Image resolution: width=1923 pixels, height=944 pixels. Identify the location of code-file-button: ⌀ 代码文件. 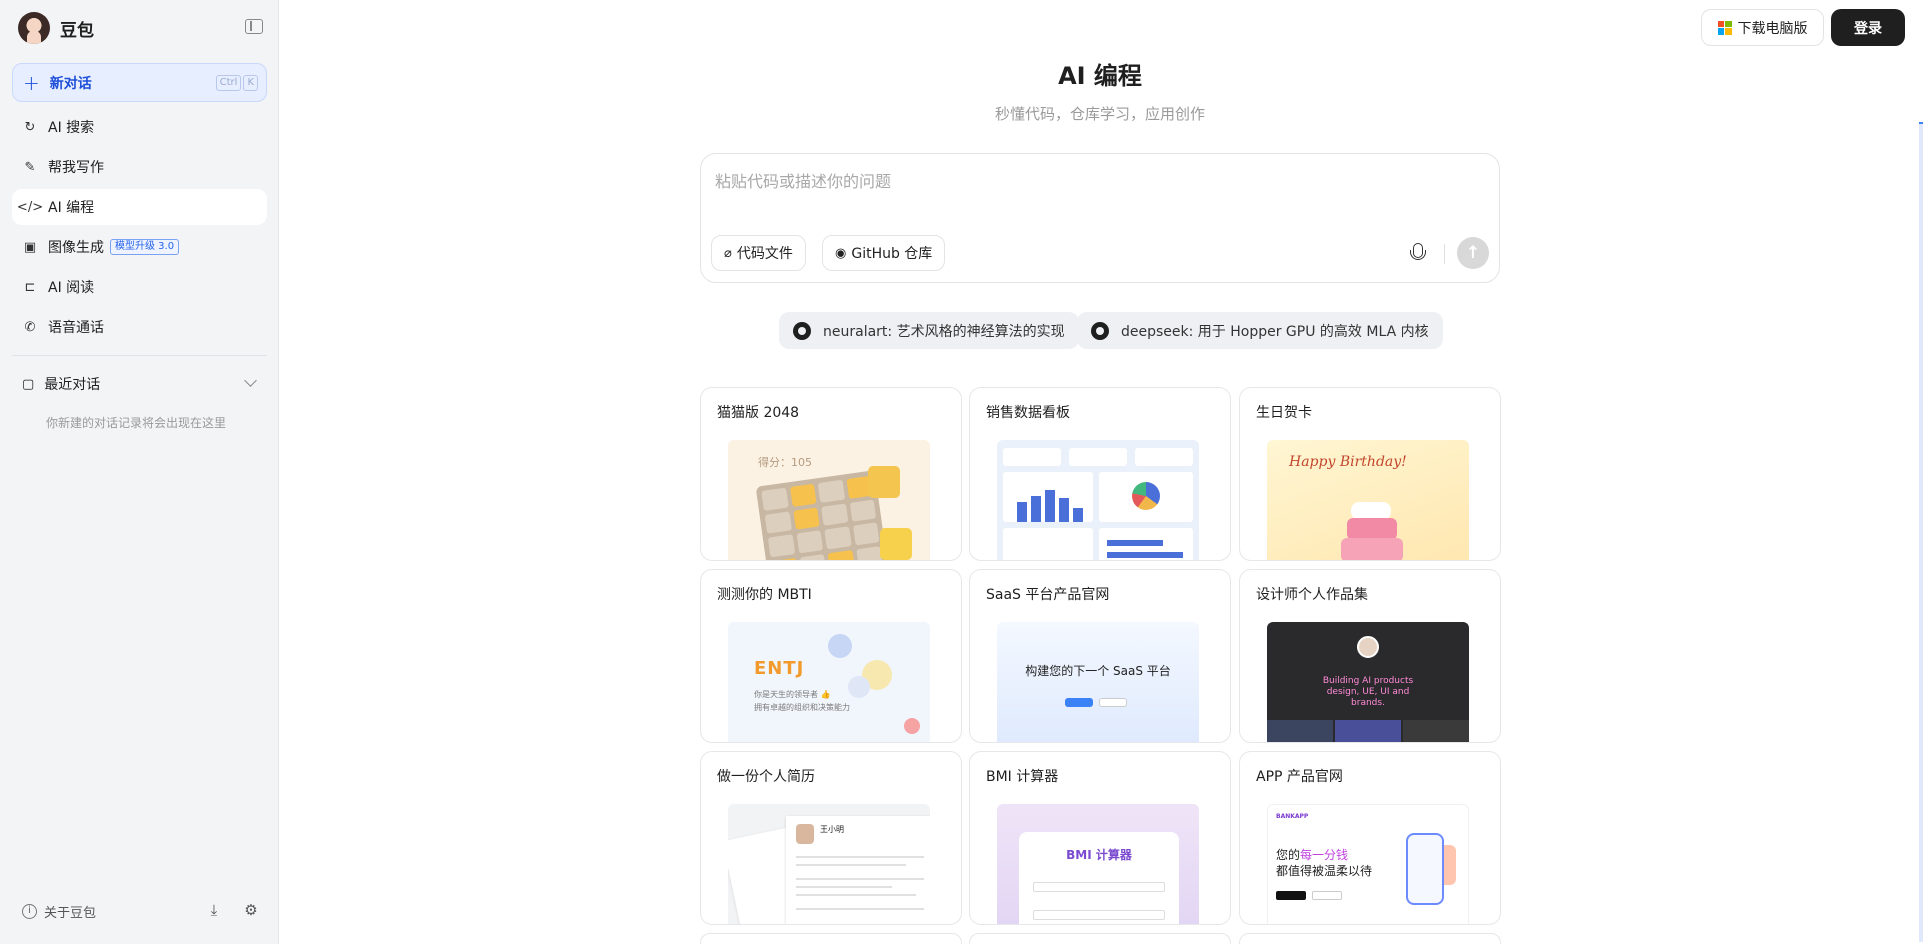
(758, 253).